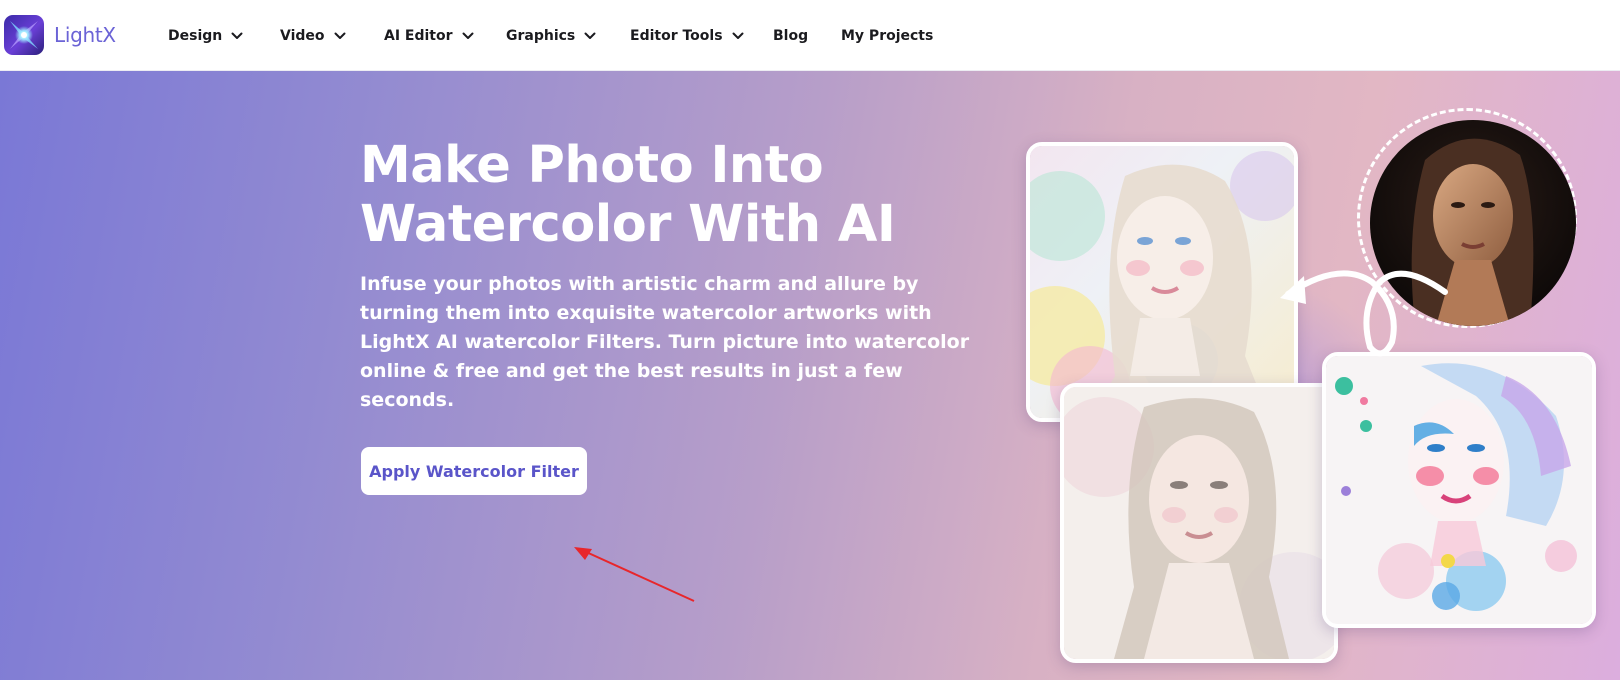  I want to click on nav-item-label: My Projects, so click(887, 36).